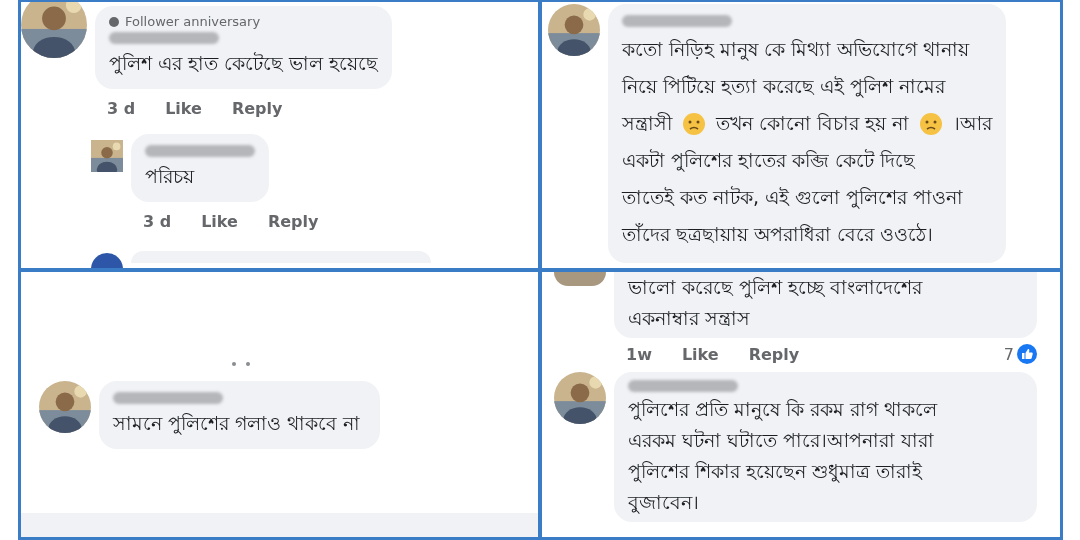  I want to click on badge-label: Follower anniversary, so click(193, 21).